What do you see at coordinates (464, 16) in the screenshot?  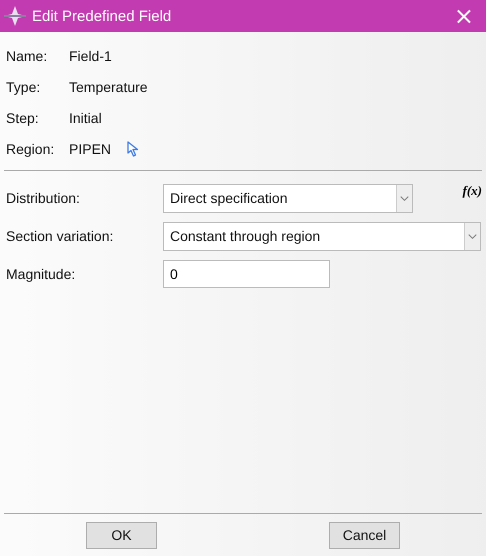 I see `close-button: ×` at bounding box center [464, 16].